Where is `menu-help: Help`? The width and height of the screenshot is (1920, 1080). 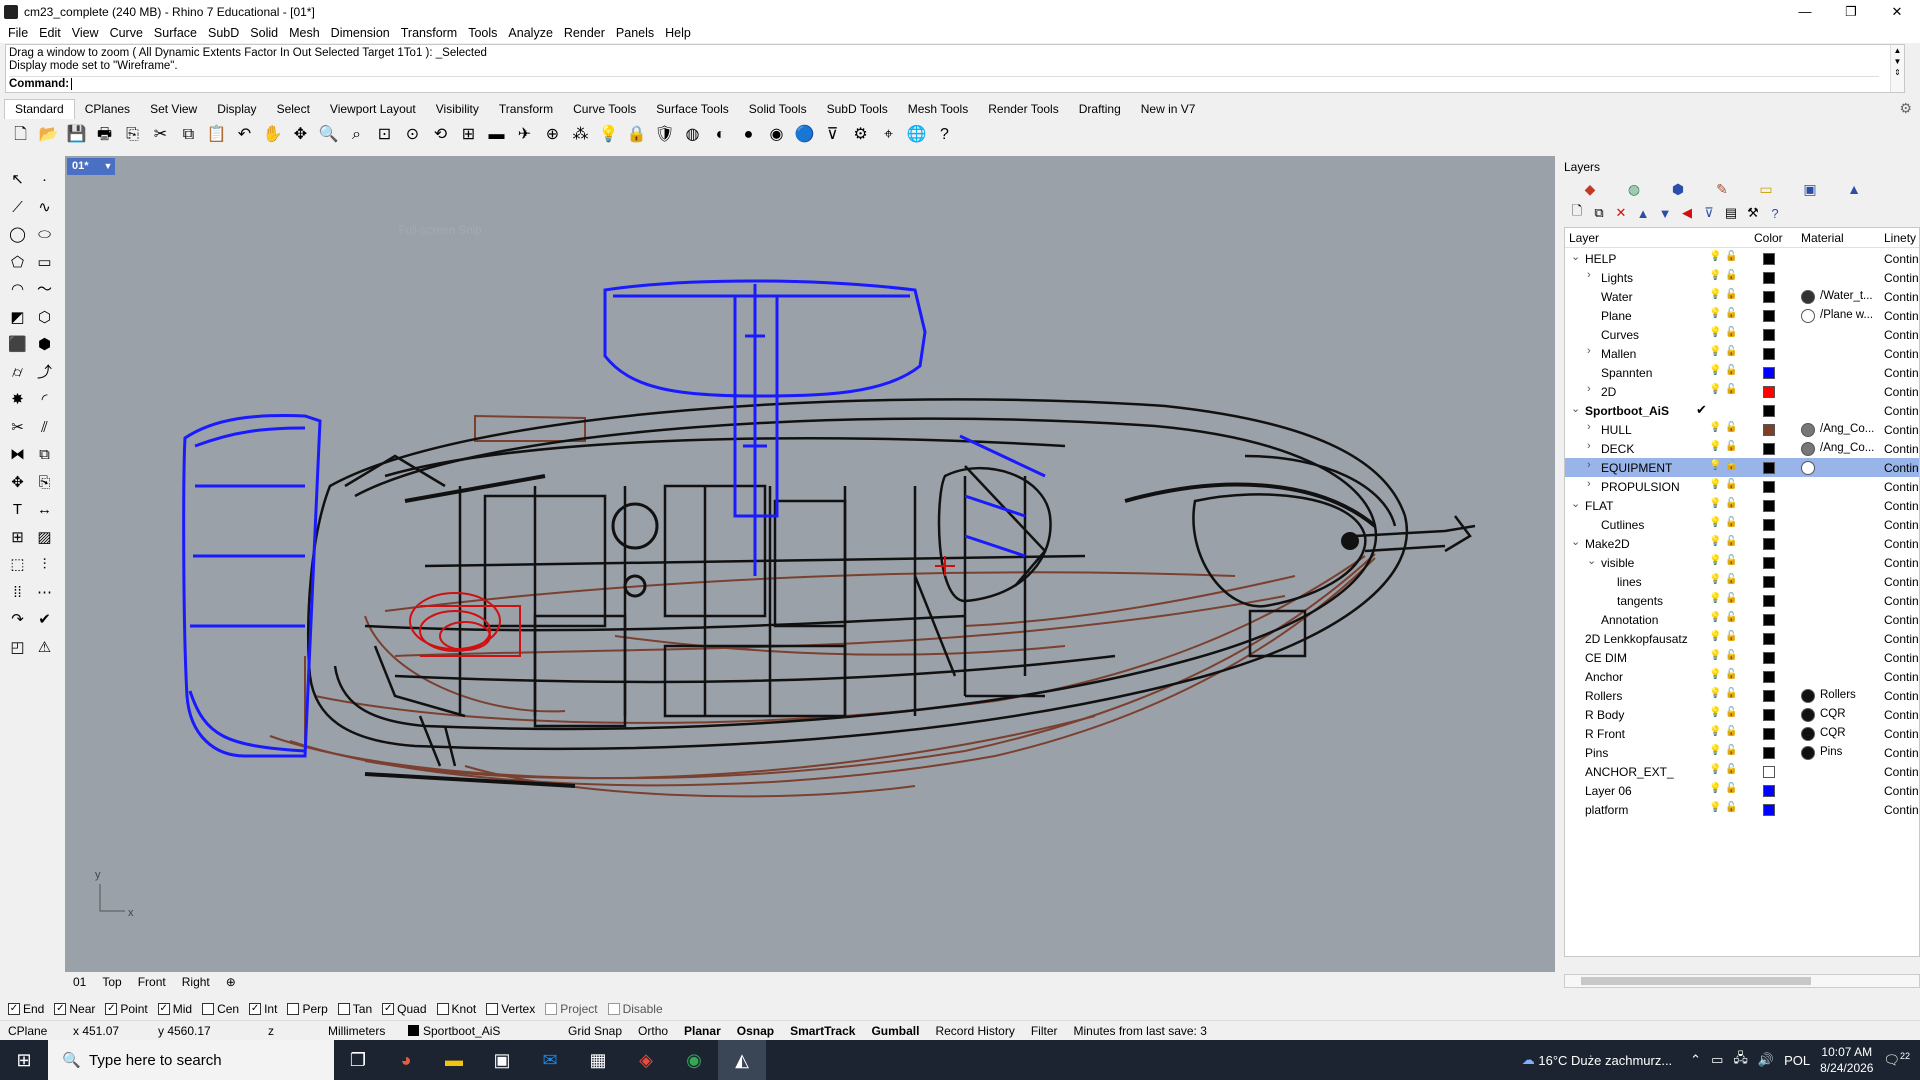 menu-help: Help is located at coordinates (679, 33).